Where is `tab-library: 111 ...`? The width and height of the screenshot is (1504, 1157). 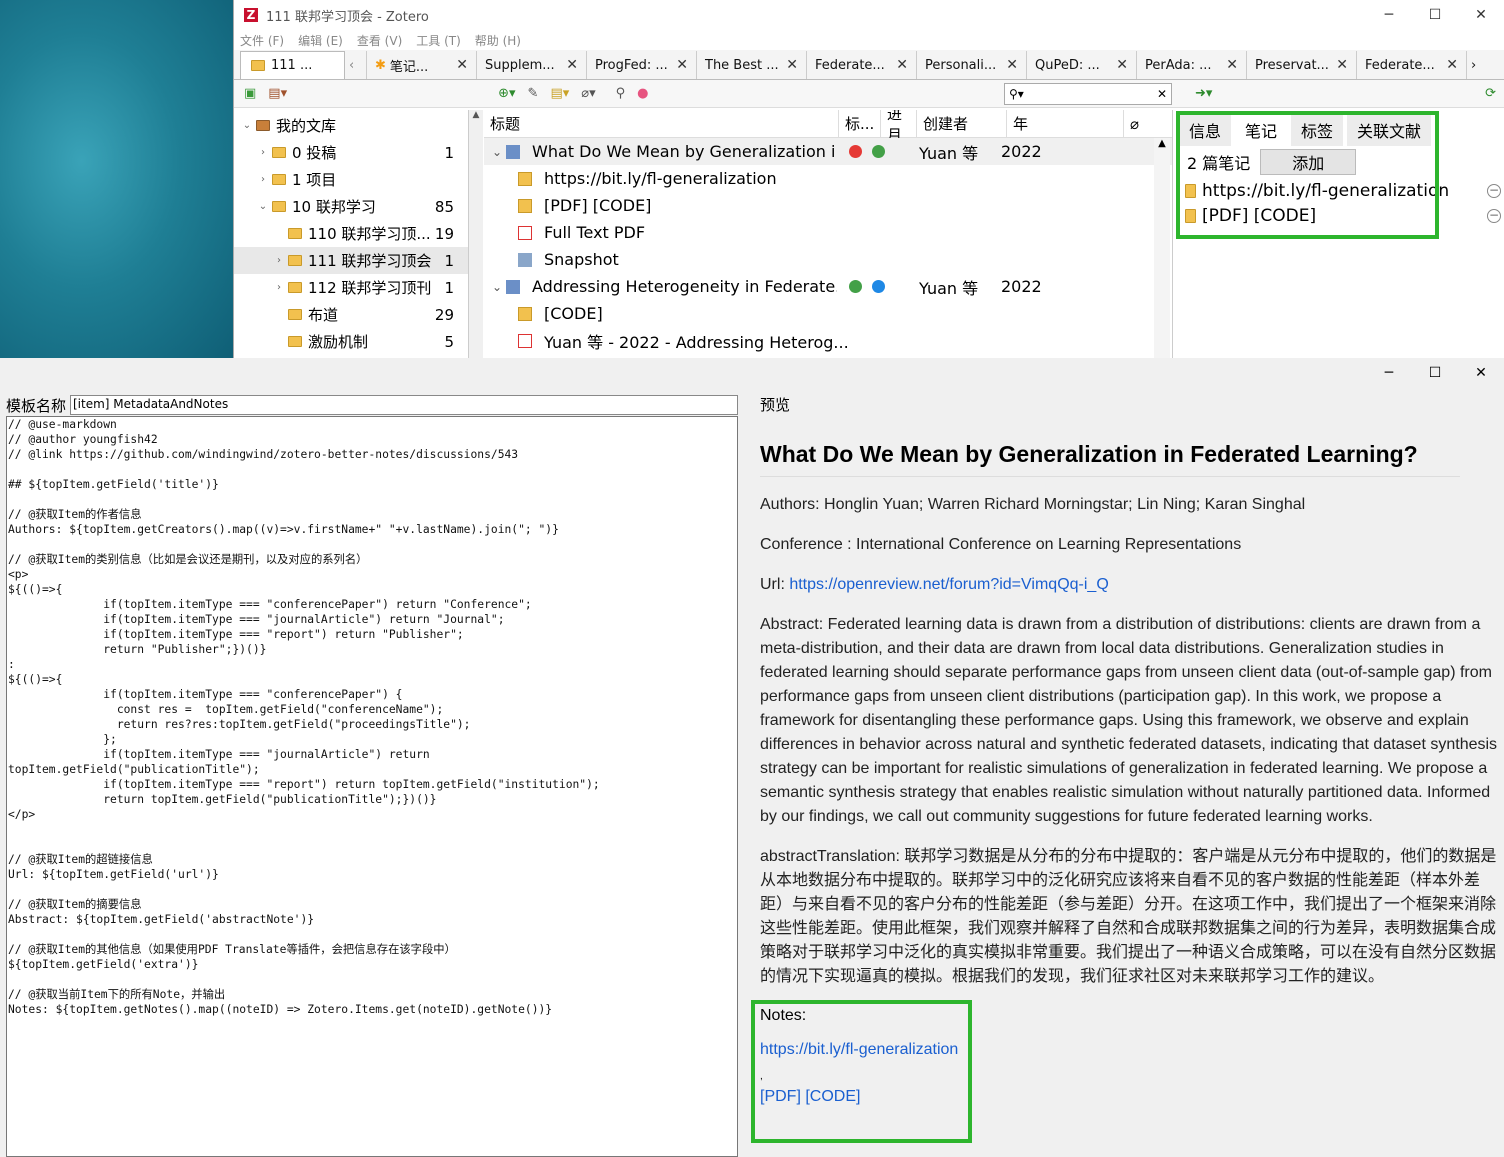
tab-library: 111 ... is located at coordinates (292, 65).